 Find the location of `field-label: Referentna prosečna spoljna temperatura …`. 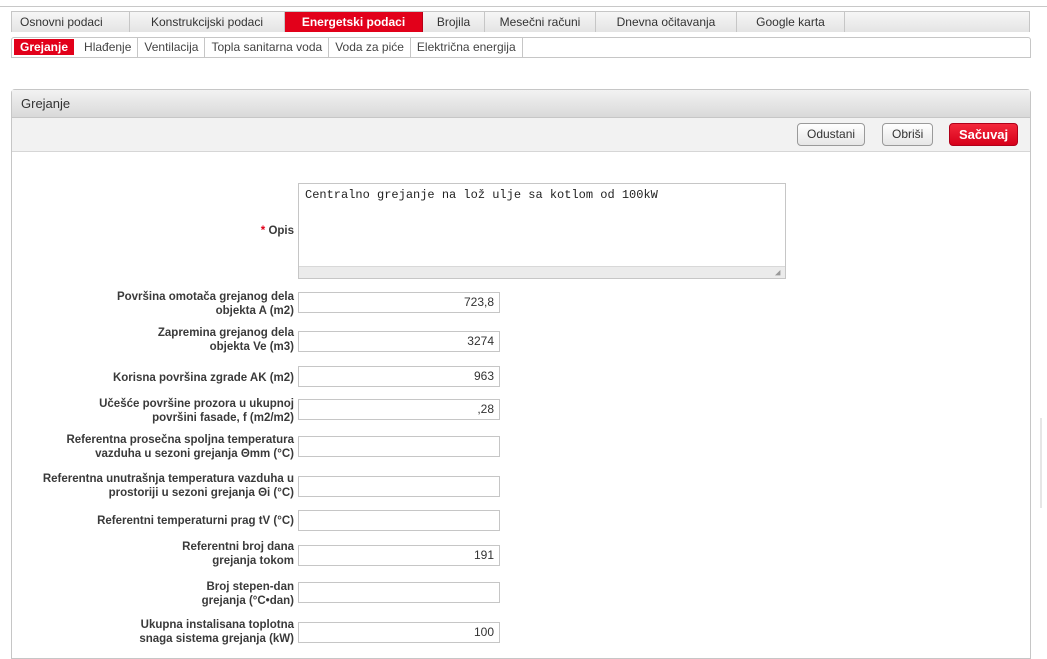

field-label: Referentna prosečna spoljna temperatura … is located at coordinates (180, 447).